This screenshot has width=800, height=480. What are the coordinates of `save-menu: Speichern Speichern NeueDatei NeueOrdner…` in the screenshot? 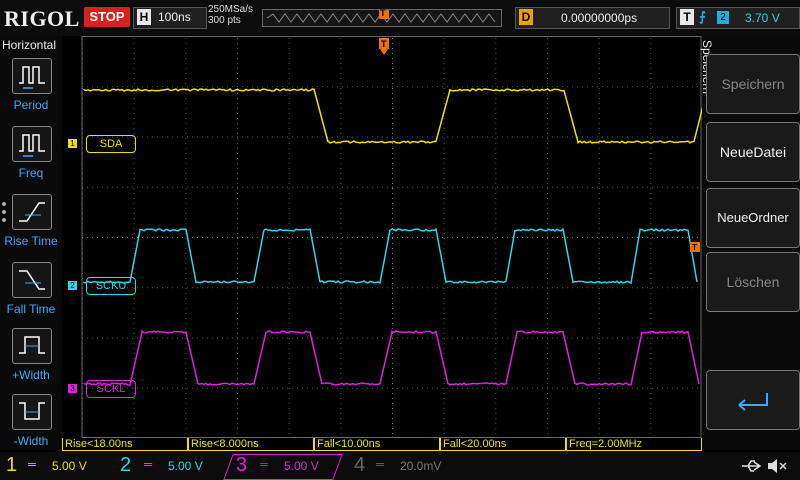 It's located at (751, 243).